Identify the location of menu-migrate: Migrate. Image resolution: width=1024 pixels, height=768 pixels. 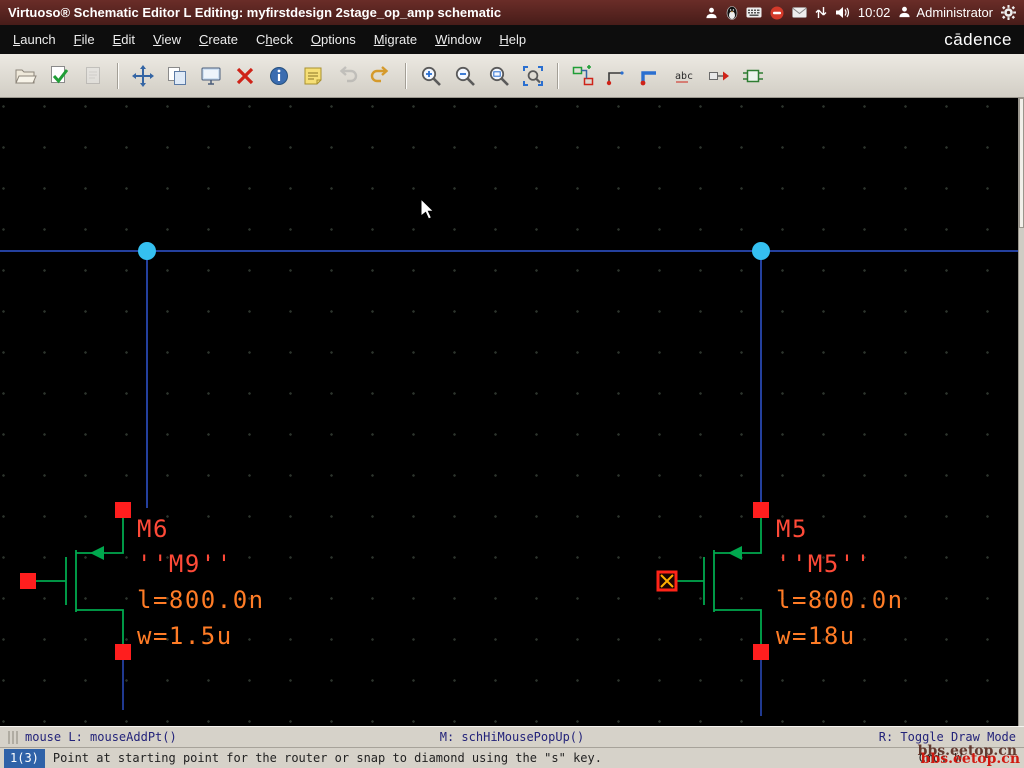
(395, 39).